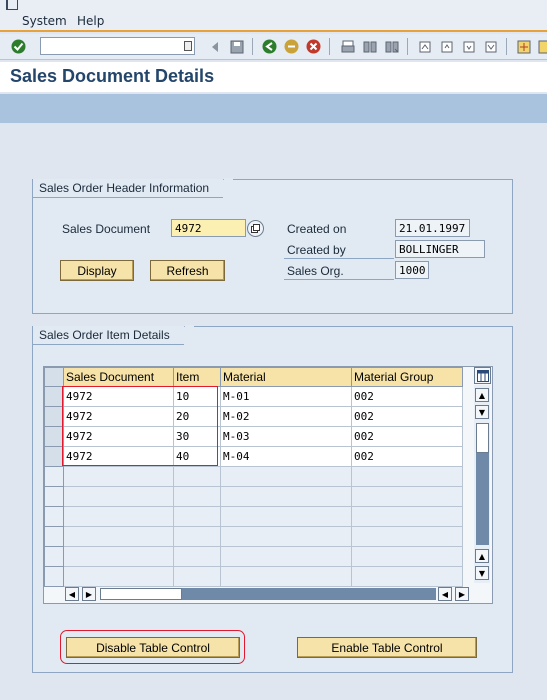 The height and width of the screenshot is (700, 547). Describe the element at coordinates (141, 594) in the screenshot. I see `horizontal-scroll-thumb` at that location.